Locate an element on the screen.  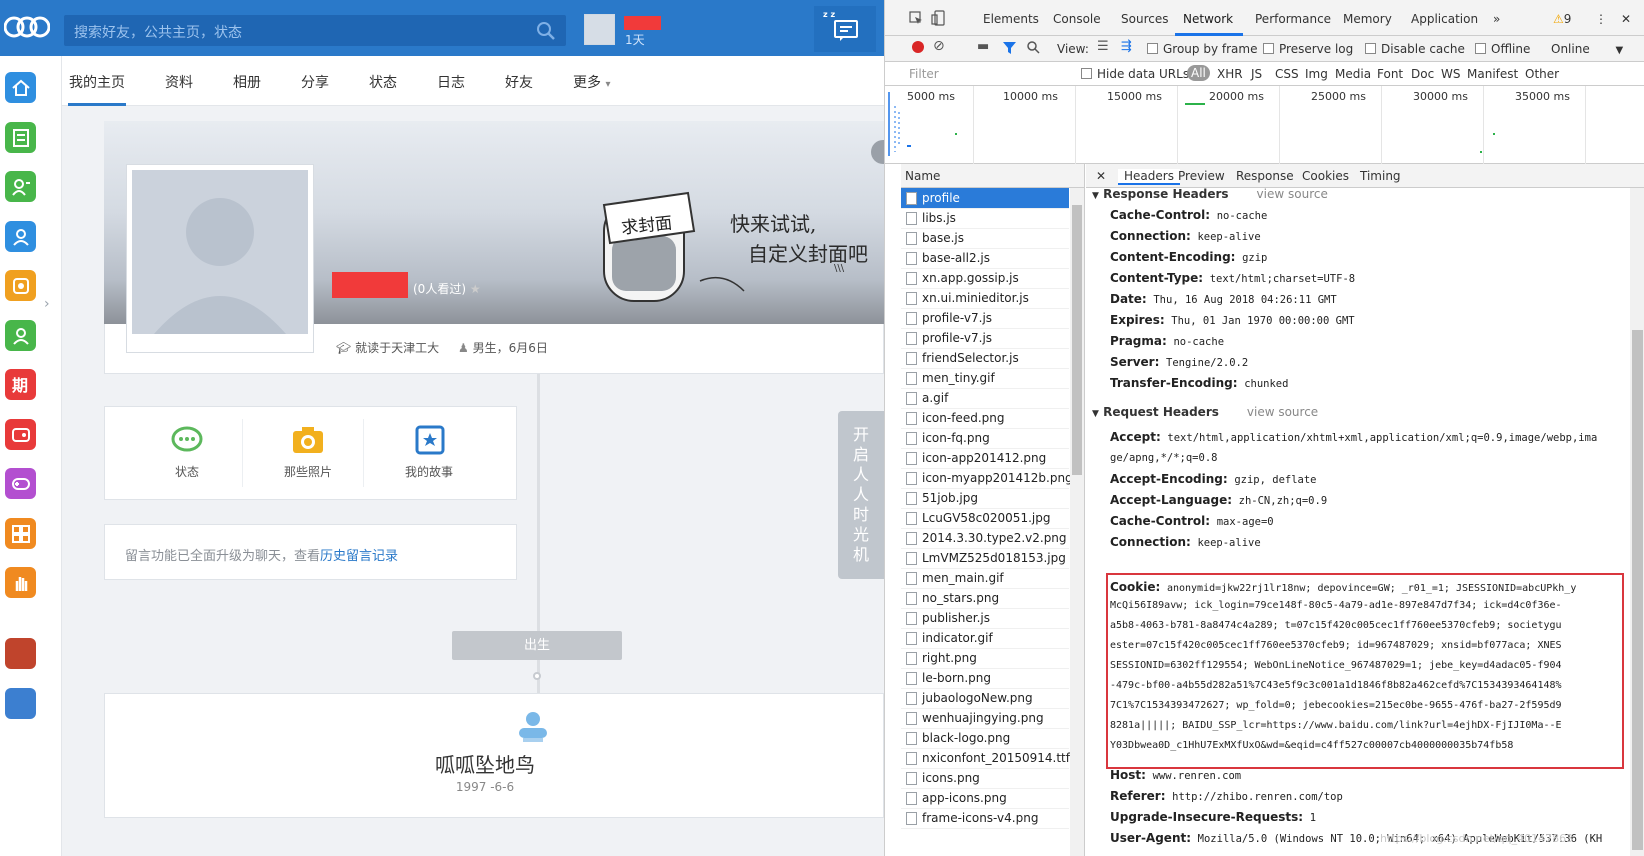
request-row: right.png is located at coordinates (985, 658).